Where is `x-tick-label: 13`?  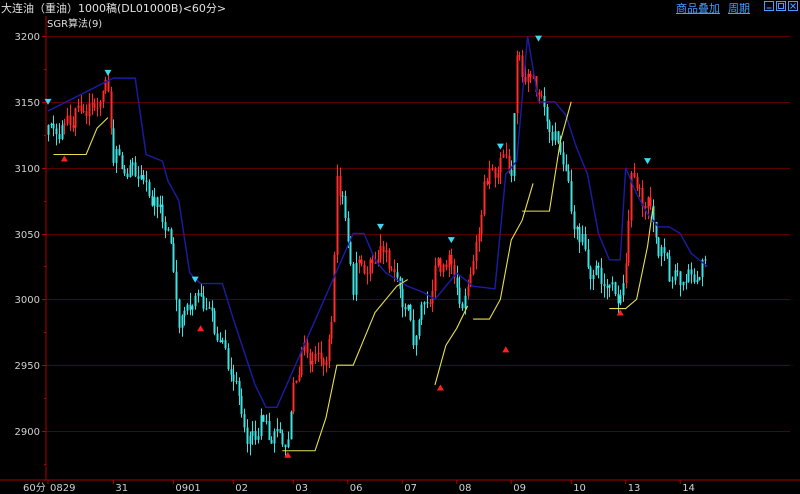
x-tick-label: 13 is located at coordinates (634, 488).